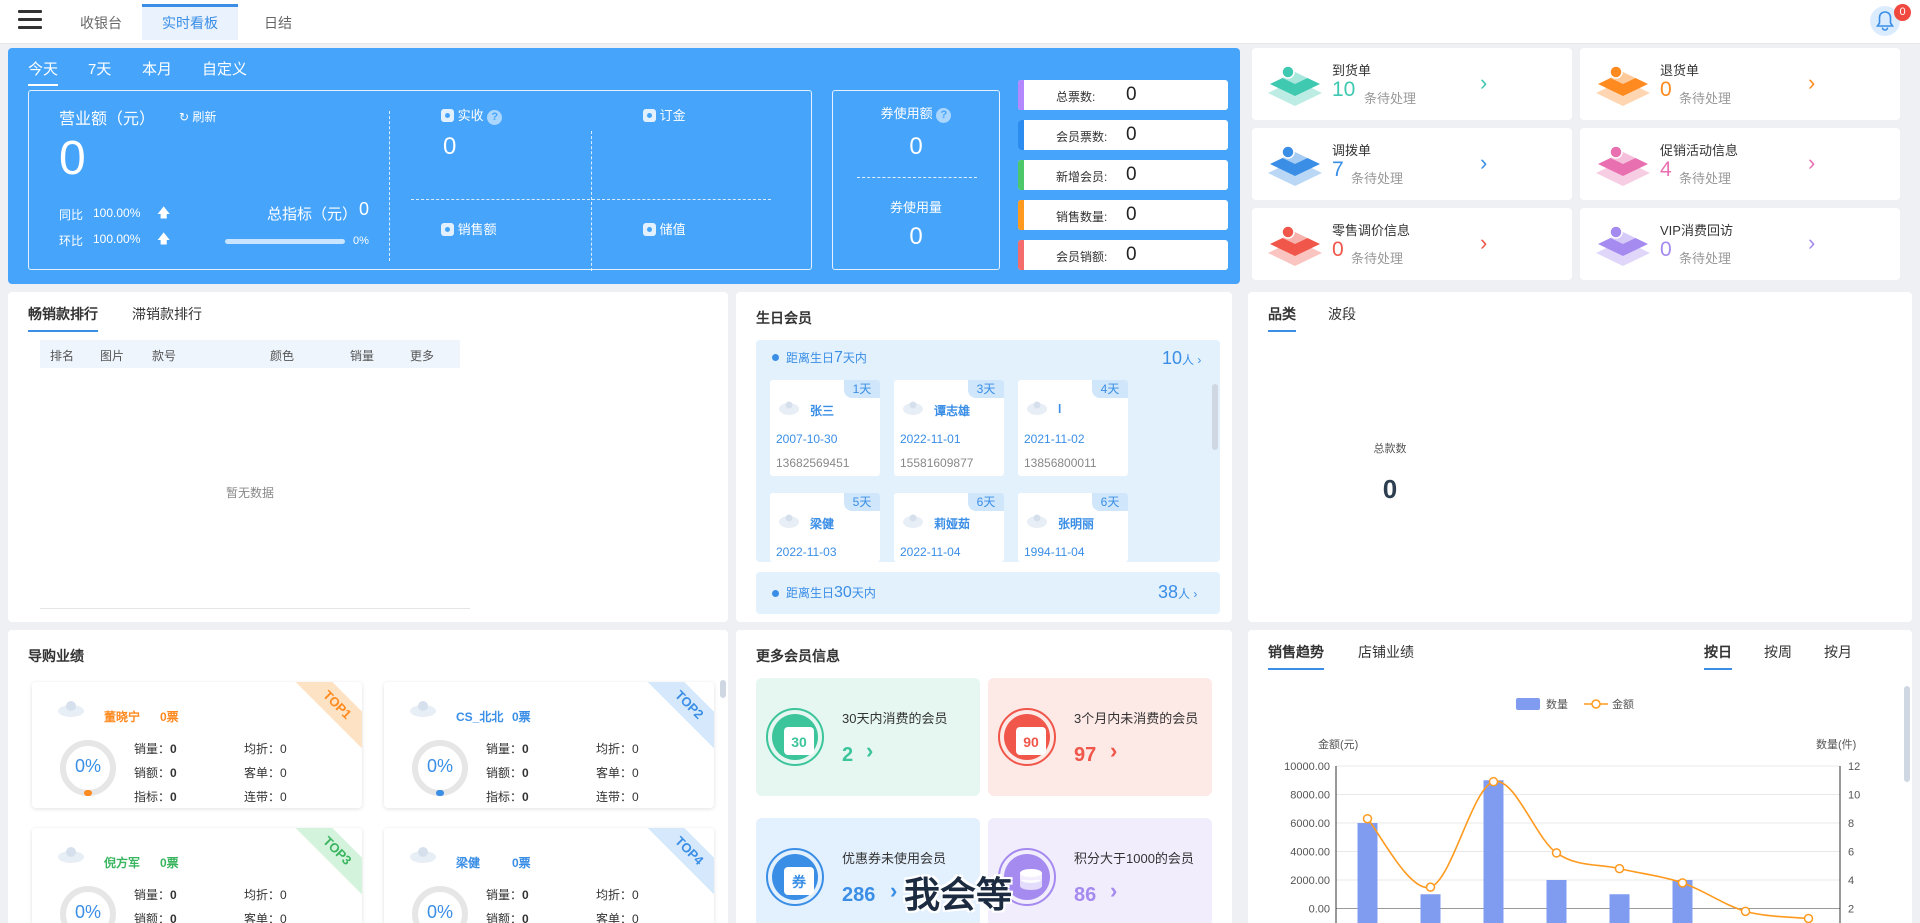 The width and height of the screenshot is (1920, 923). I want to click on birthday-member-card: 4天 l 2021-11-02 13856800011, so click(1073, 428).